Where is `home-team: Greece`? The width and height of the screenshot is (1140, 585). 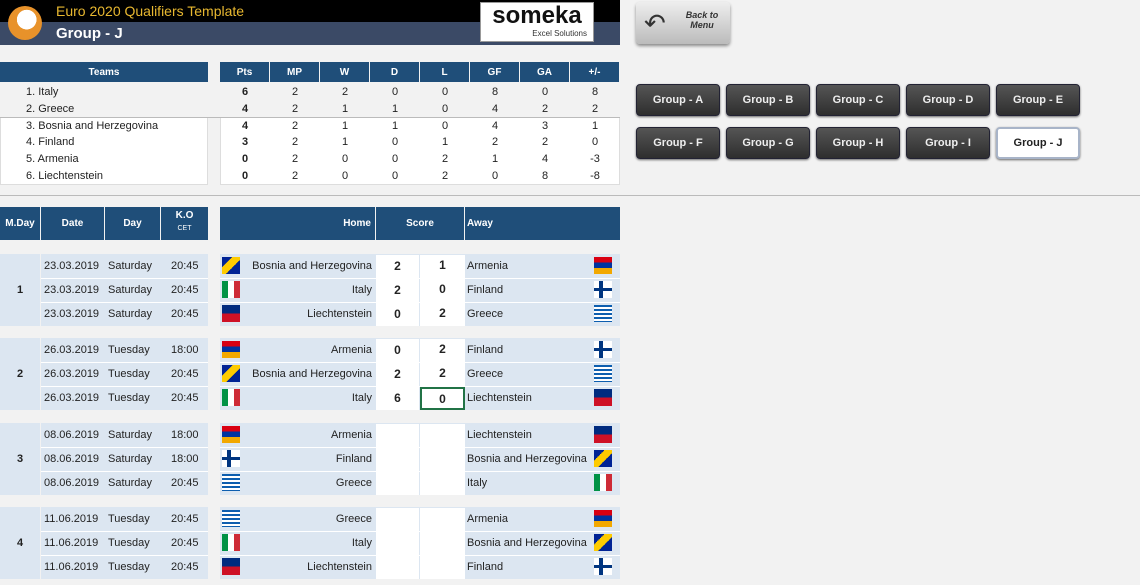
home-team: Greece is located at coordinates (353, 519).